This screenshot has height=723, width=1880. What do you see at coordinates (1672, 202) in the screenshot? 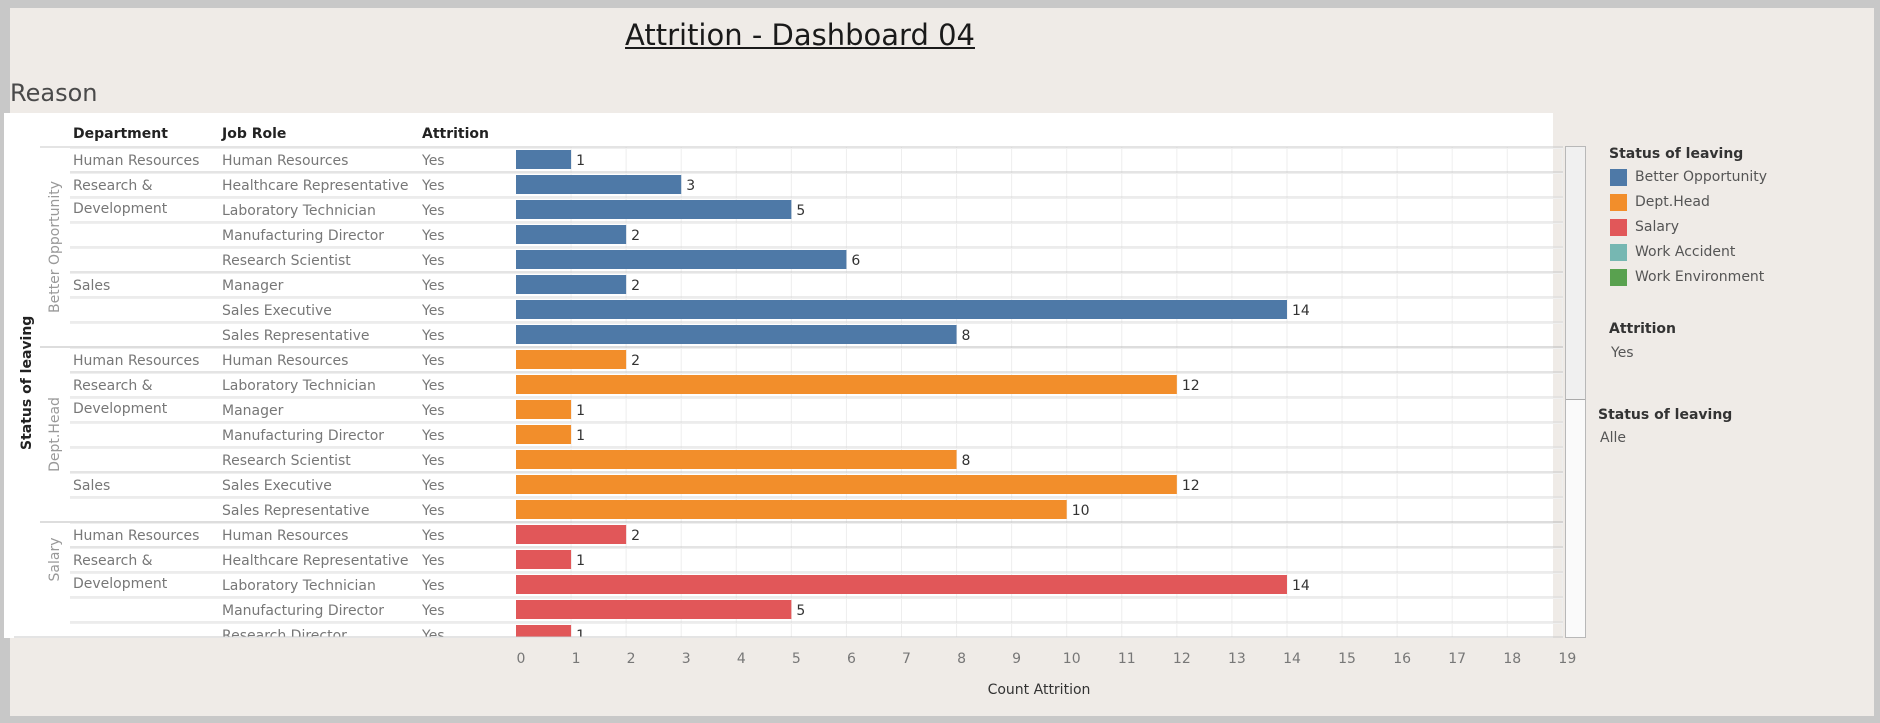
I see `legend-item-label: Dept.Head` at bounding box center [1672, 202].